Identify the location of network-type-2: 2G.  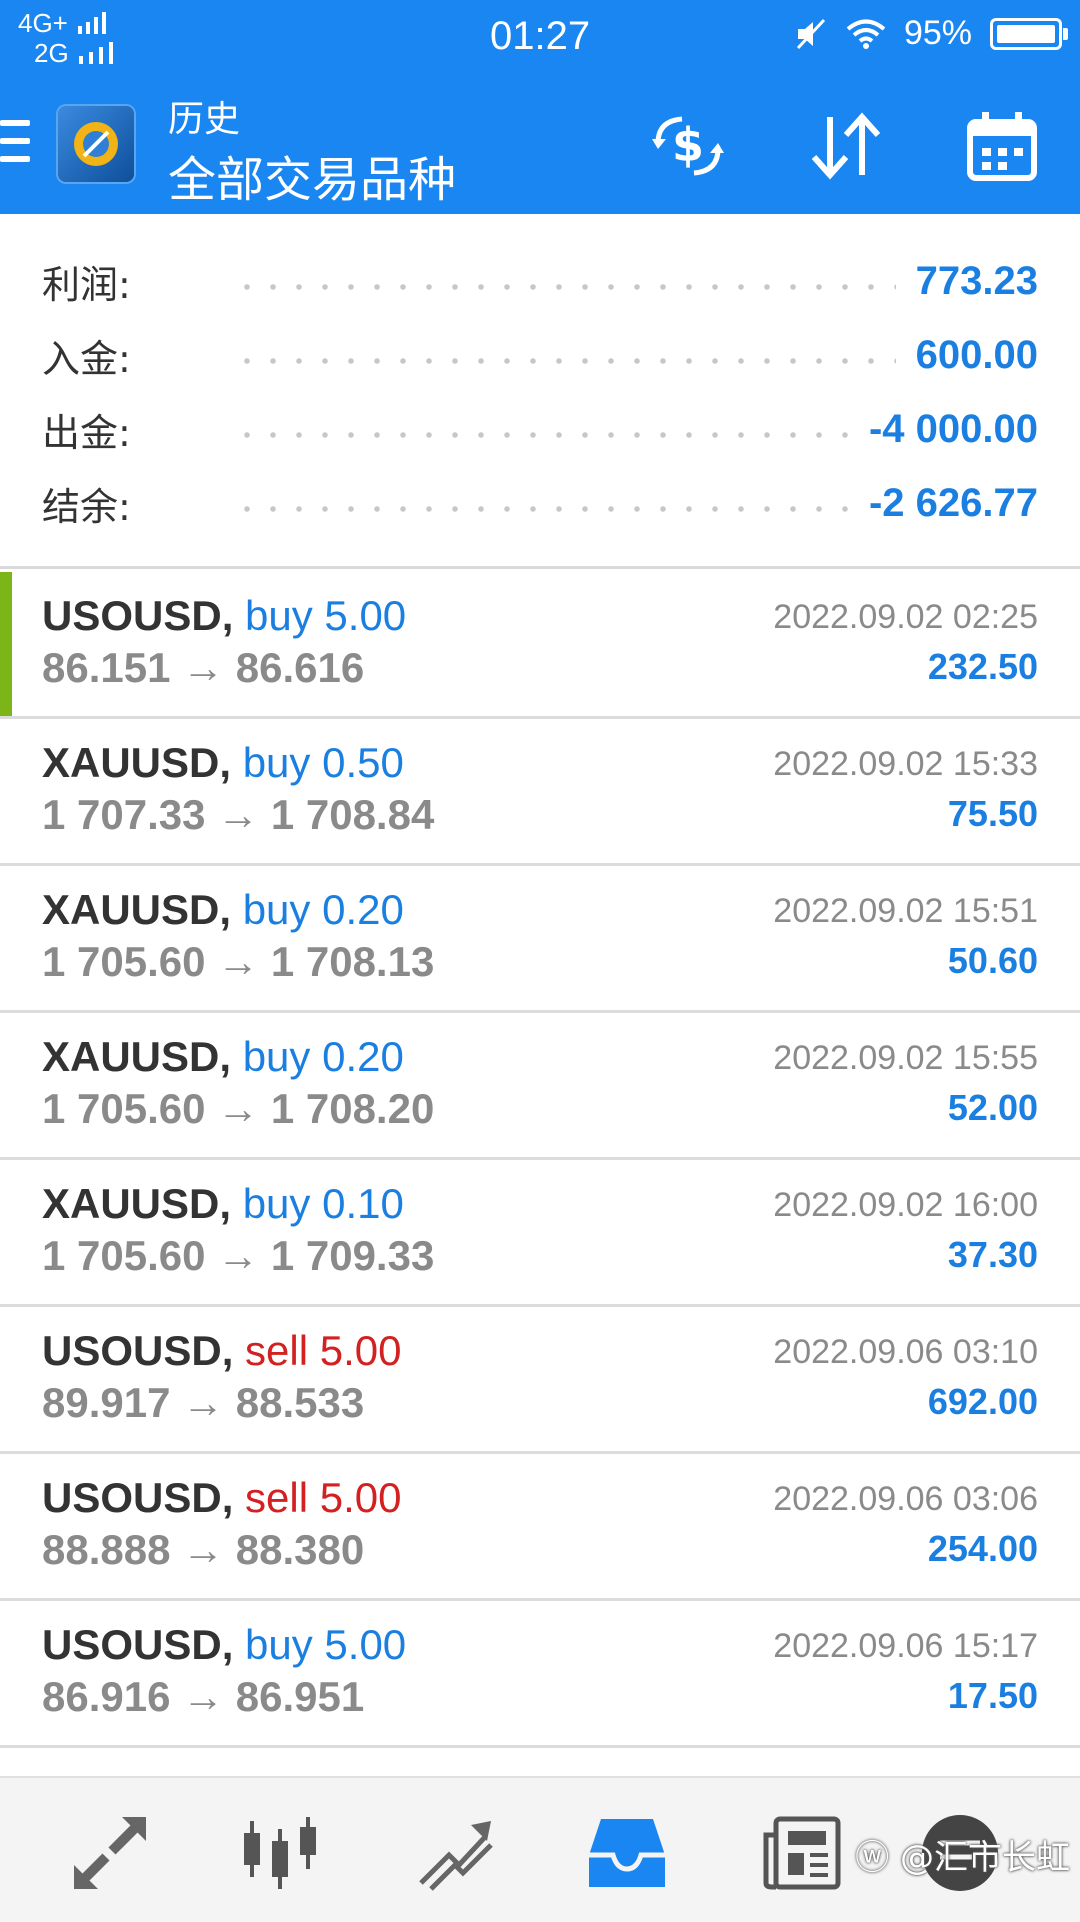
(51, 53).